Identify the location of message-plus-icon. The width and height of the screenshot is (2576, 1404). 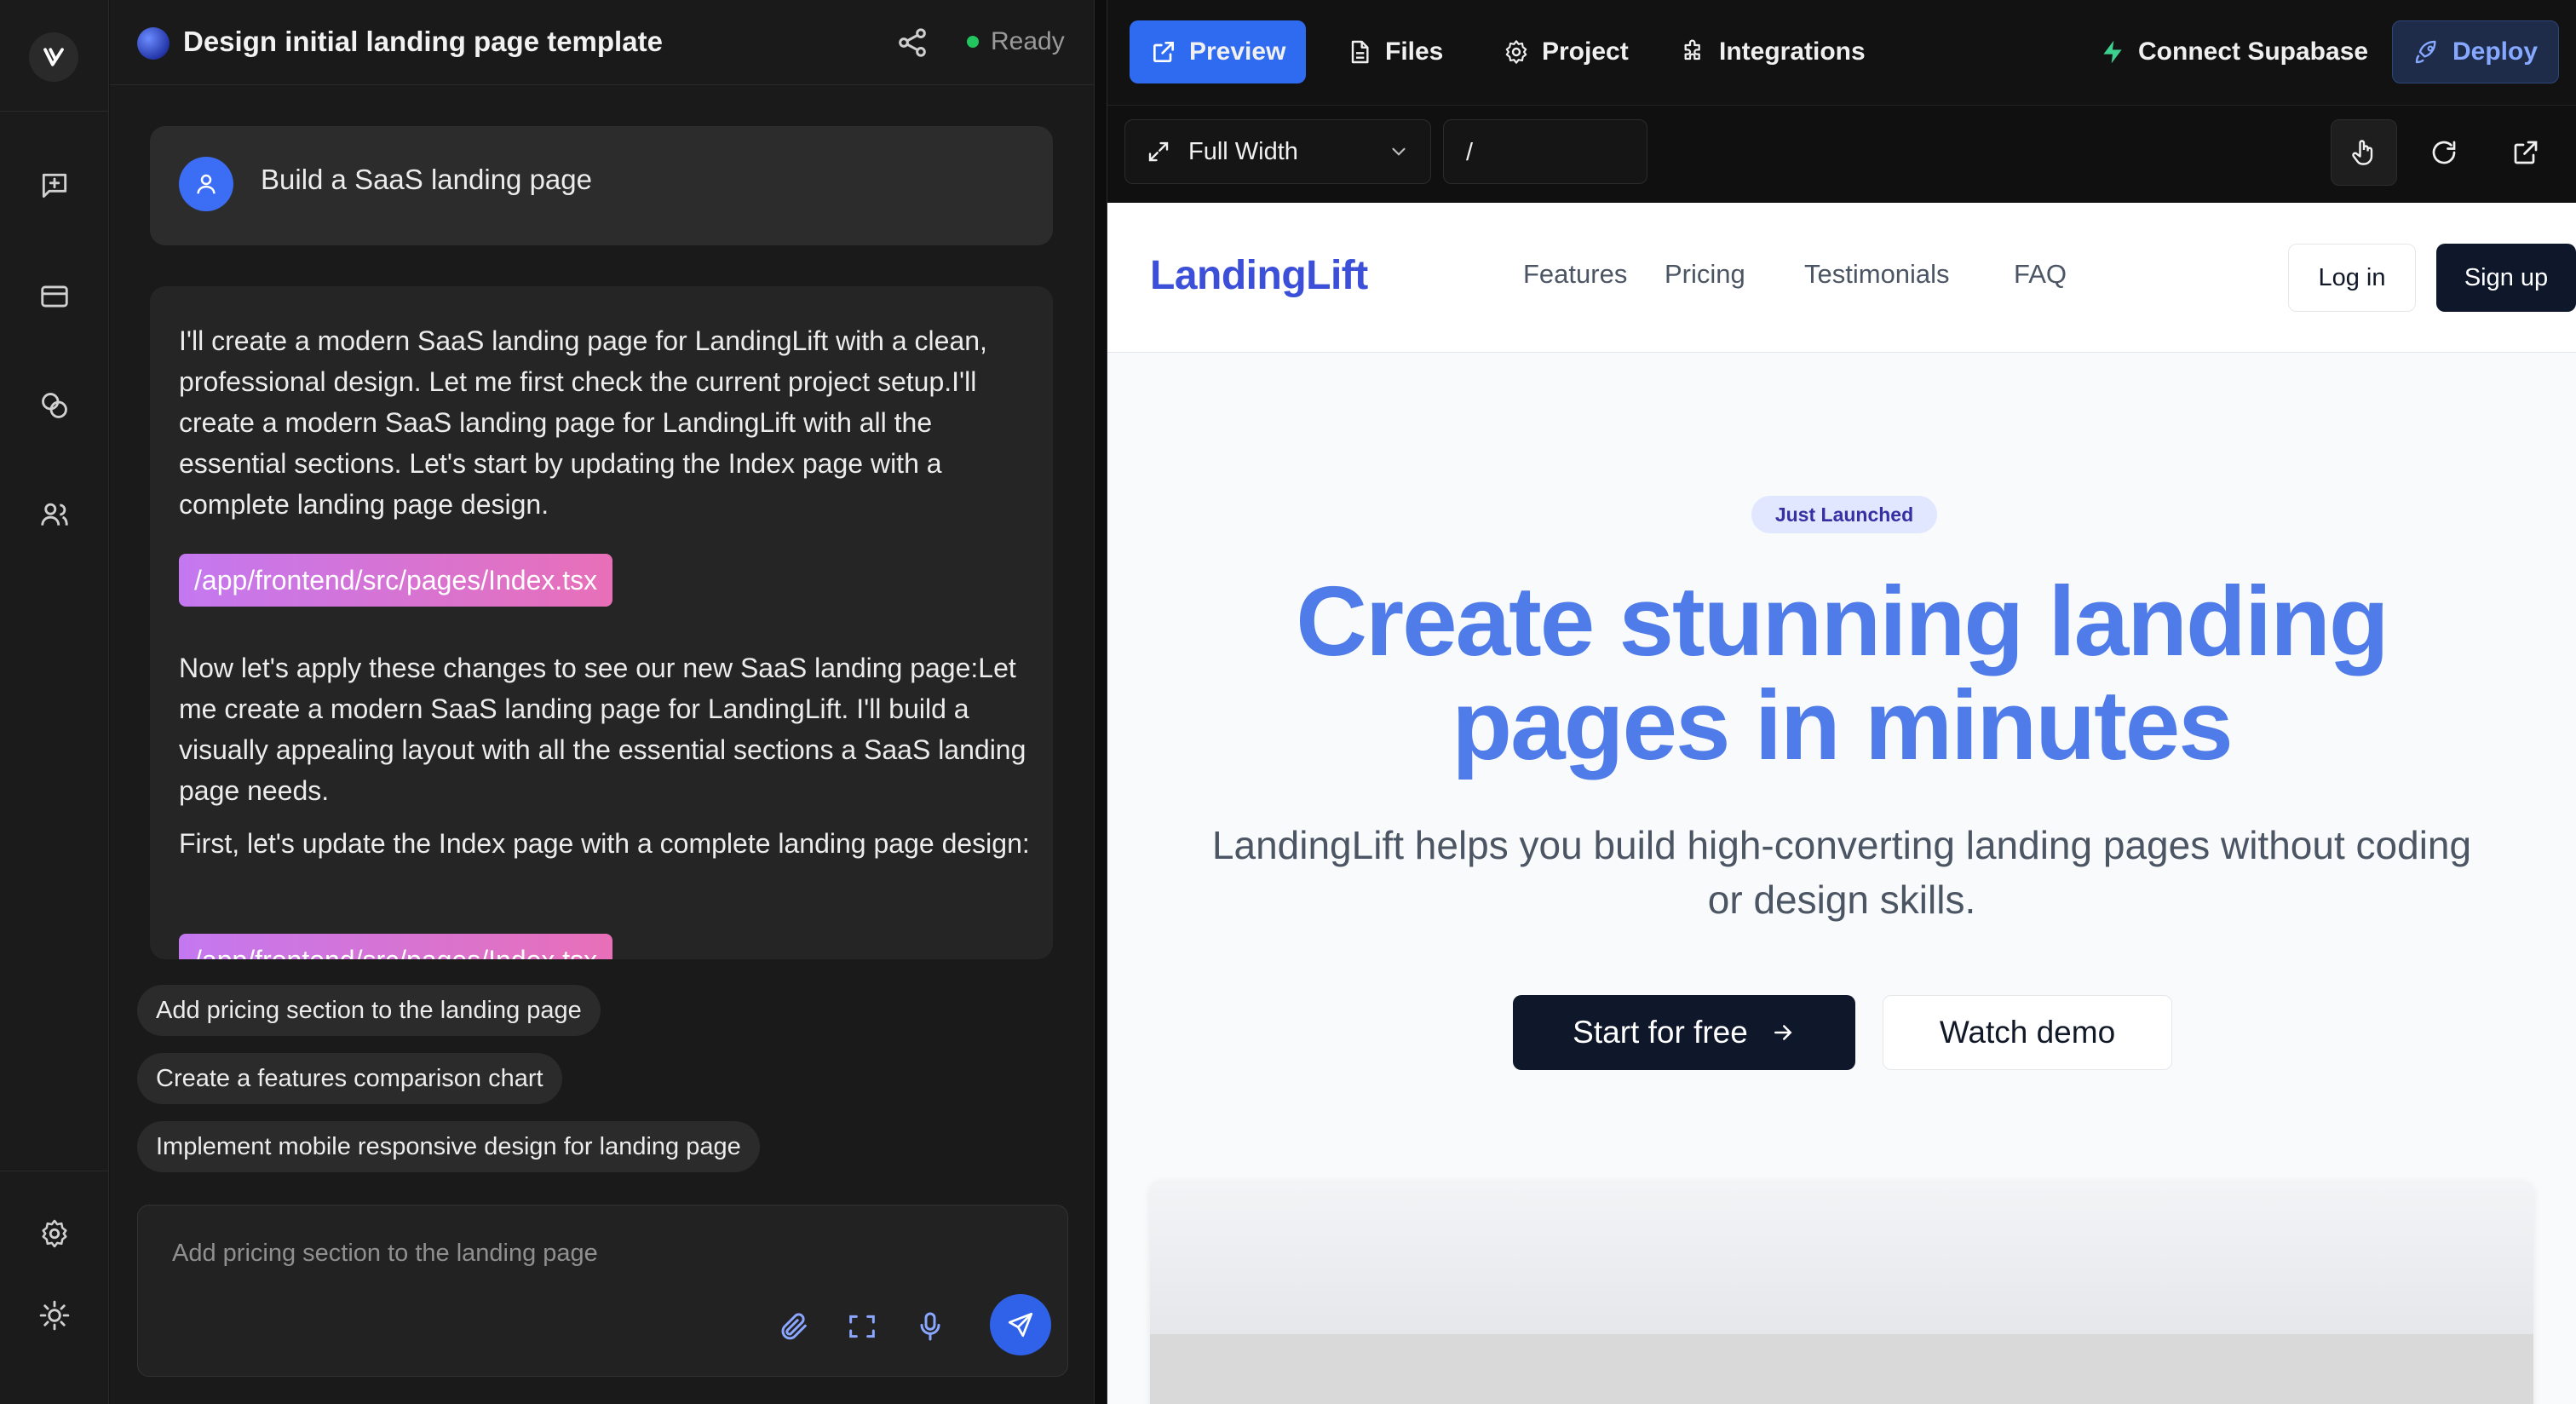
(55, 186).